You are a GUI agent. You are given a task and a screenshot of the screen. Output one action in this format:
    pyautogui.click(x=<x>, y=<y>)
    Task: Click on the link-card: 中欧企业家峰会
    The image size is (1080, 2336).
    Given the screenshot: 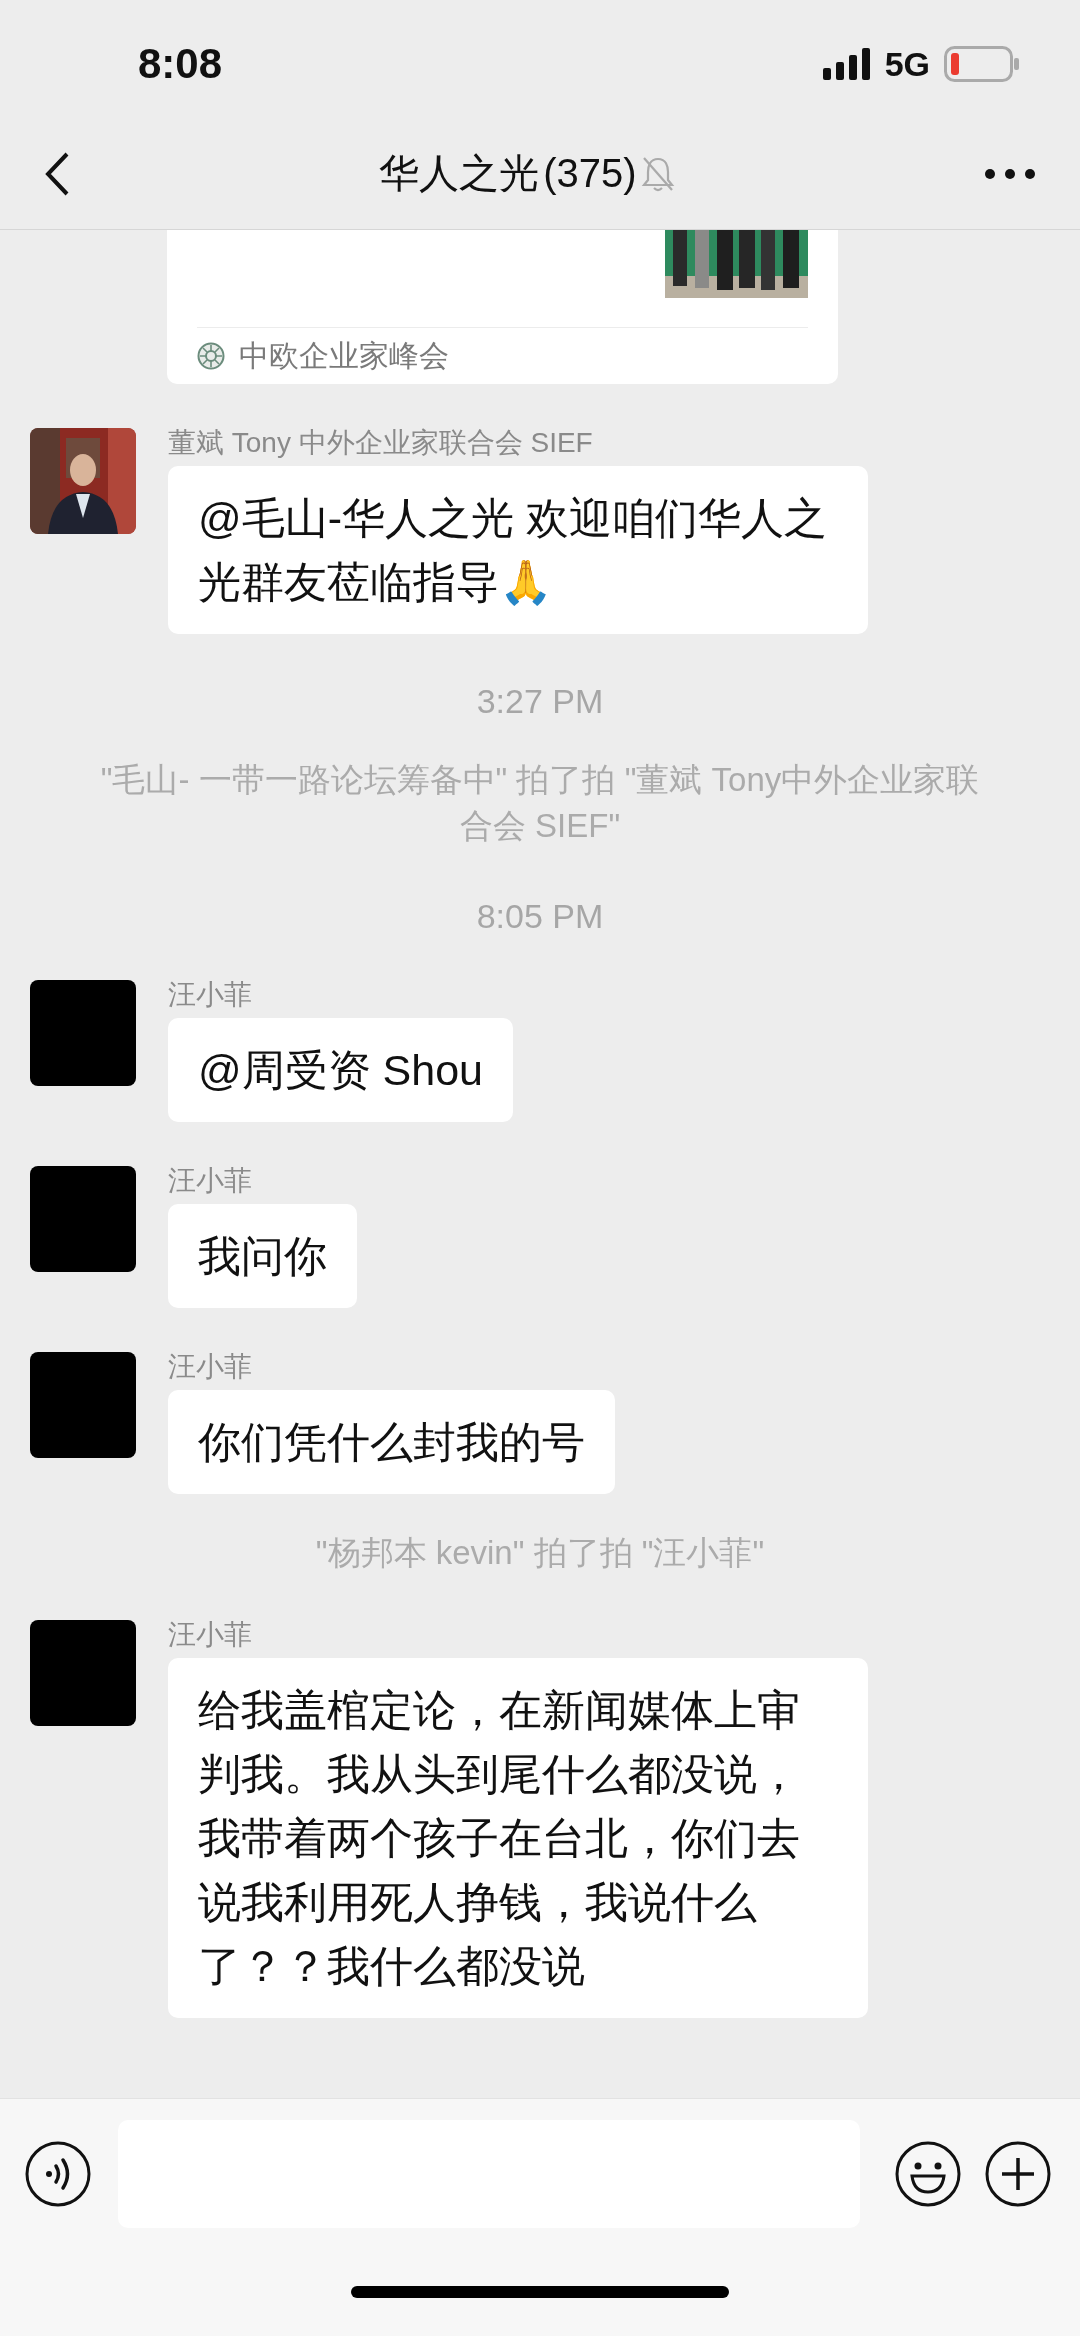 What is the action you would take?
    pyautogui.click(x=502, y=307)
    